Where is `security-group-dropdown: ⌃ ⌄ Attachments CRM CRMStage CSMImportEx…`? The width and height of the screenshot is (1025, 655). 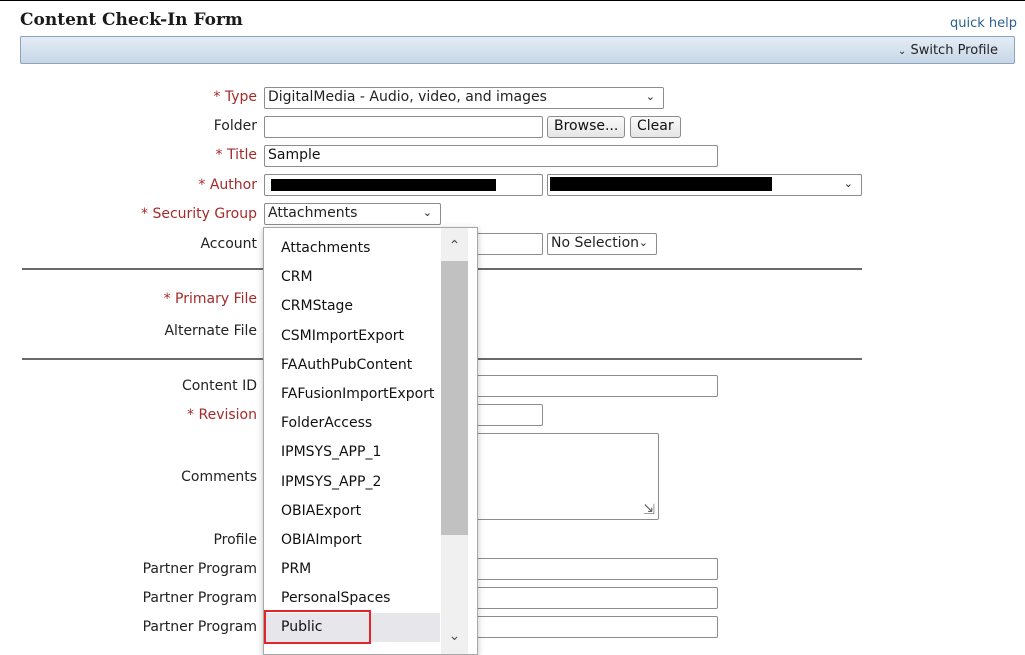
security-group-dropdown: ⌃ ⌄ Attachments CRM CRMStage CSMImportEx… is located at coordinates (370, 441).